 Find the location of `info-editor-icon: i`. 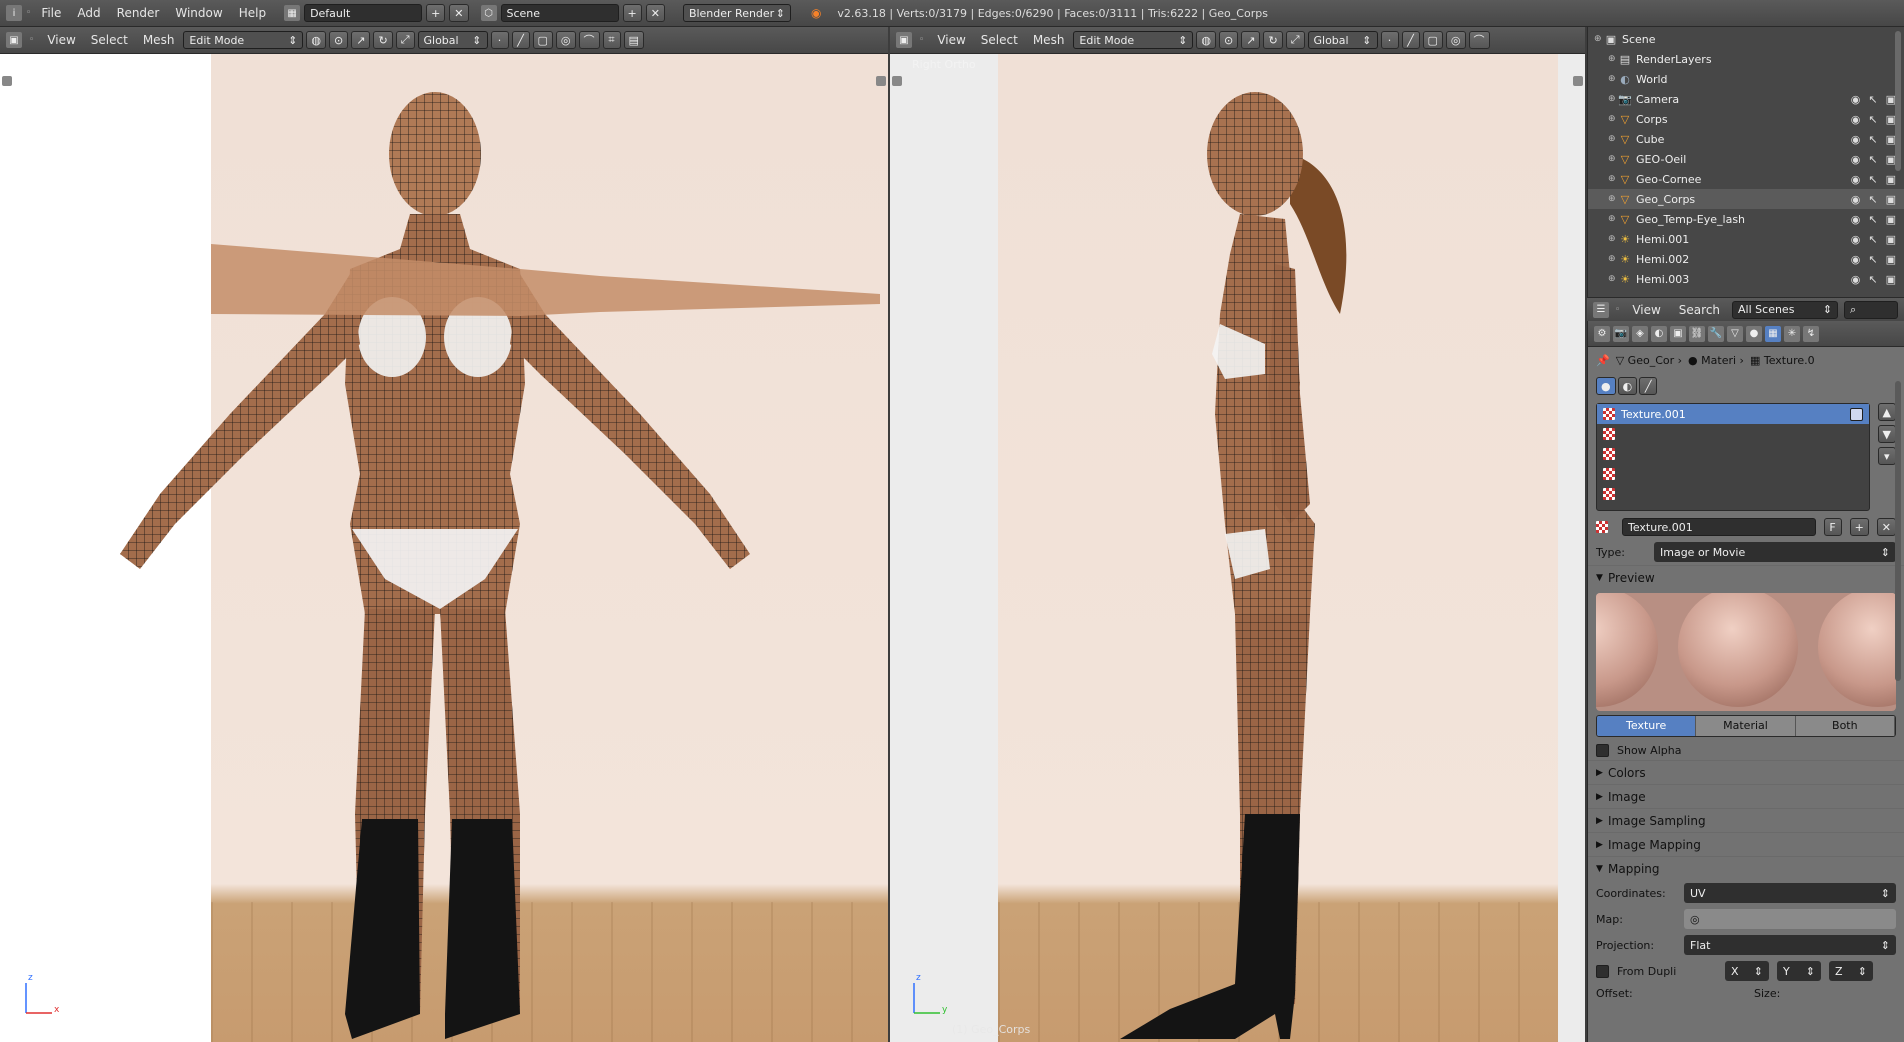

info-editor-icon: i is located at coordinates (14, 13).